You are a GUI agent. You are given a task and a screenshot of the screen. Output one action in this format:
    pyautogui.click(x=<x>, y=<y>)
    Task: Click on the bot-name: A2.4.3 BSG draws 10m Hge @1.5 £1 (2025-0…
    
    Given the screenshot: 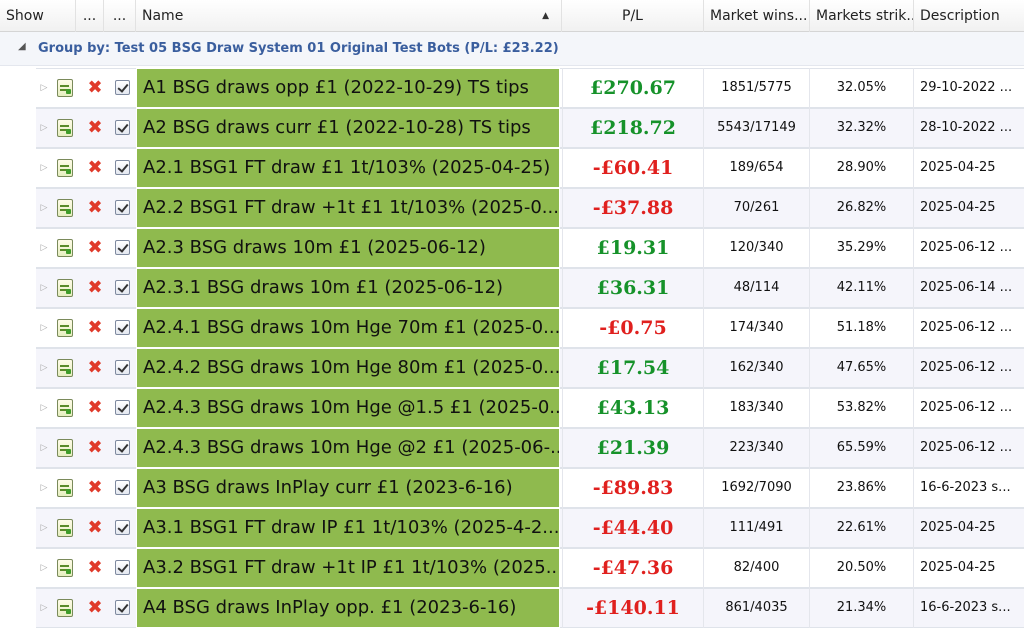 What is the action you would take?
    pyautogui.click(x=348, y=408)
    